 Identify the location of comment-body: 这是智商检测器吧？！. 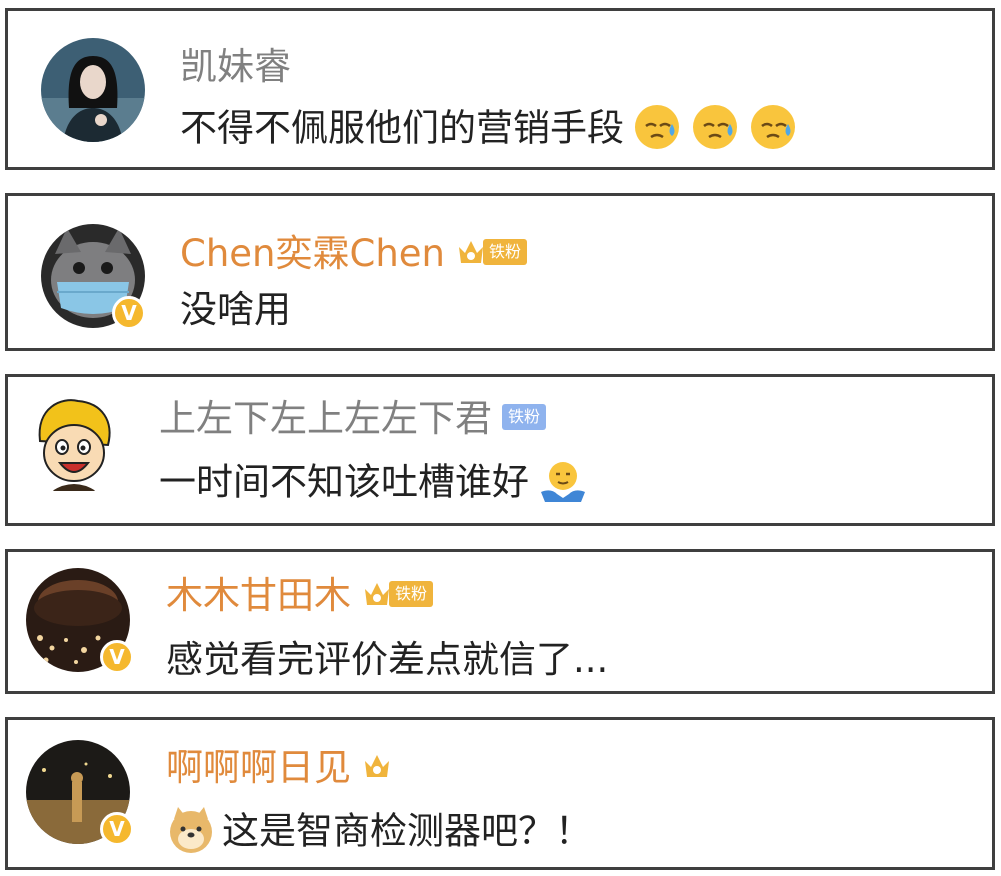
(407, 831).